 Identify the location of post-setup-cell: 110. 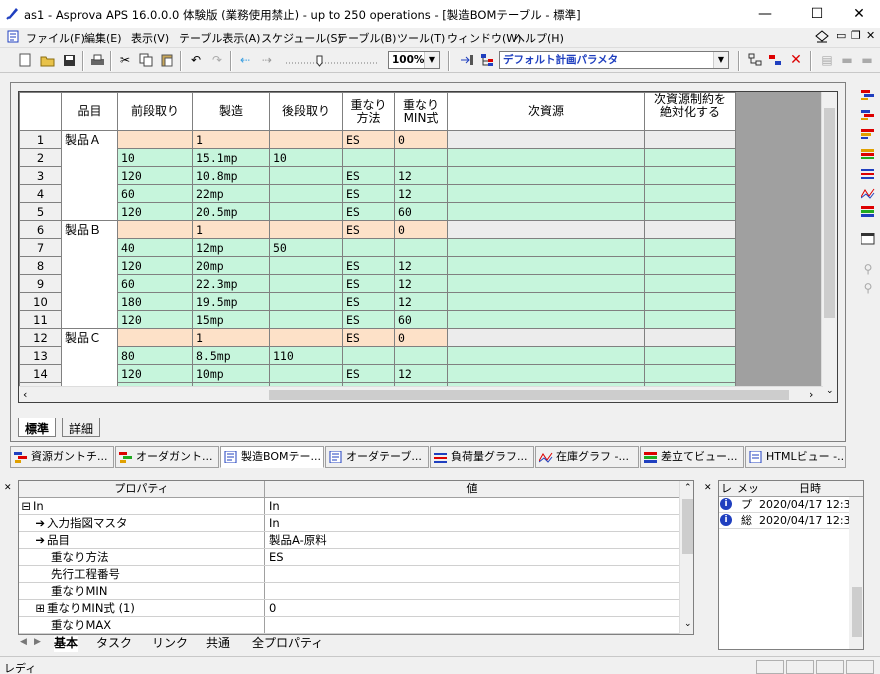
(306, 355).